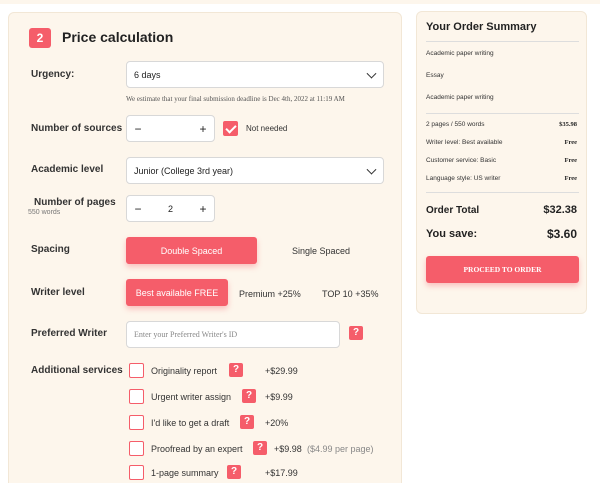 The height and width of the screenshot is (483, 600). Describe the element at coordinates (281, 473) in the screenshot. I see `service-price: +$17.99` at that location.